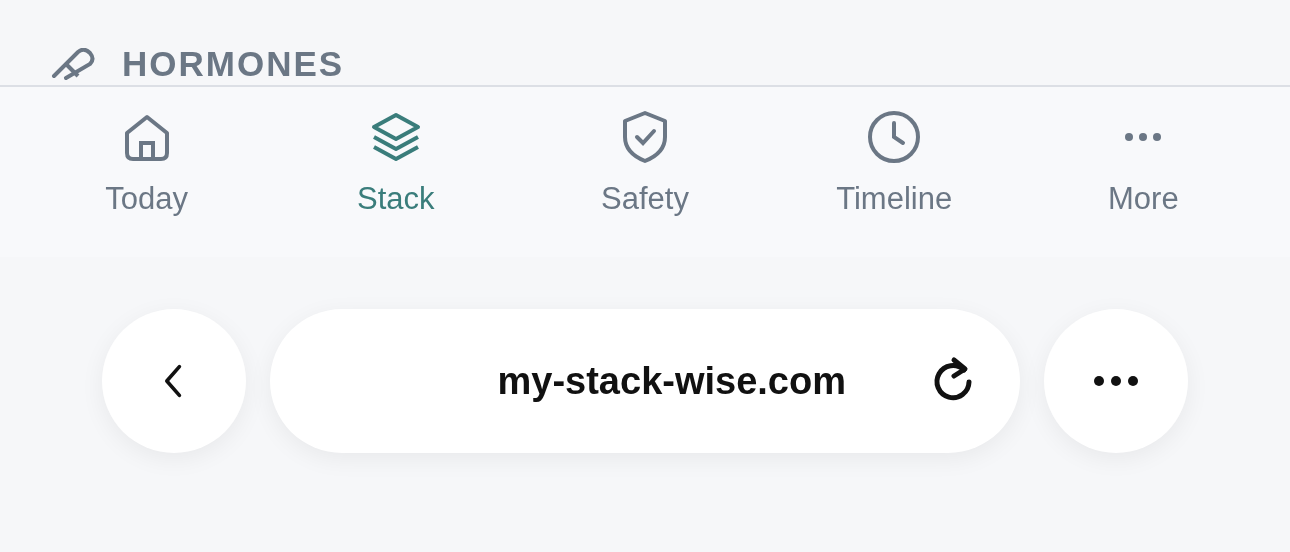 The height and width of the screenshot is (552, 1290). I want to click on nav-tab: Safety, so click(644, 182).